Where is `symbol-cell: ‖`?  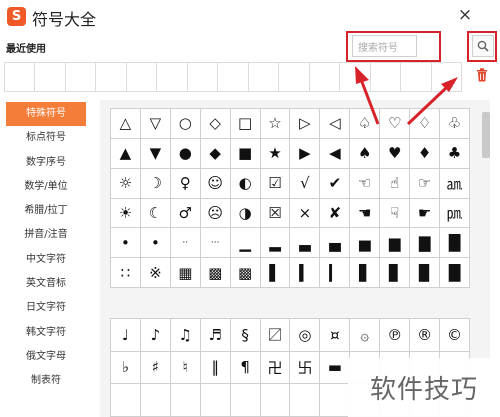
symbol-cell: ‖ is located at coordinates (215, 368).